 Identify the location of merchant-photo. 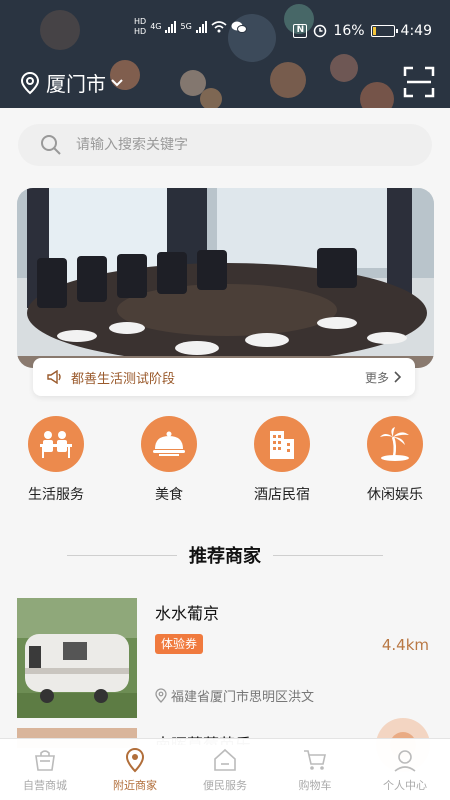
(77, 658).